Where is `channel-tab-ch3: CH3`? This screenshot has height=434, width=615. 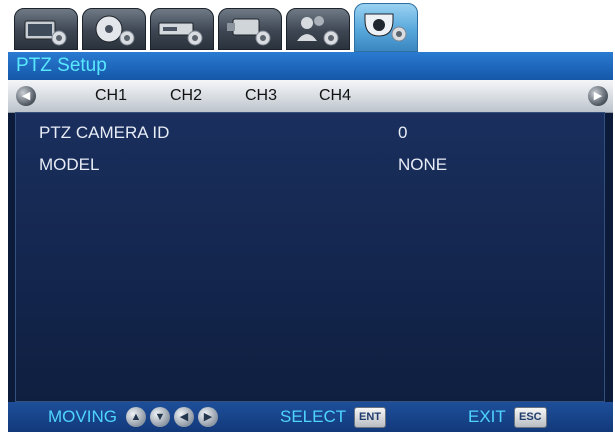 channel-tab-ch3: CH3 is located at coordinates (261, 96).